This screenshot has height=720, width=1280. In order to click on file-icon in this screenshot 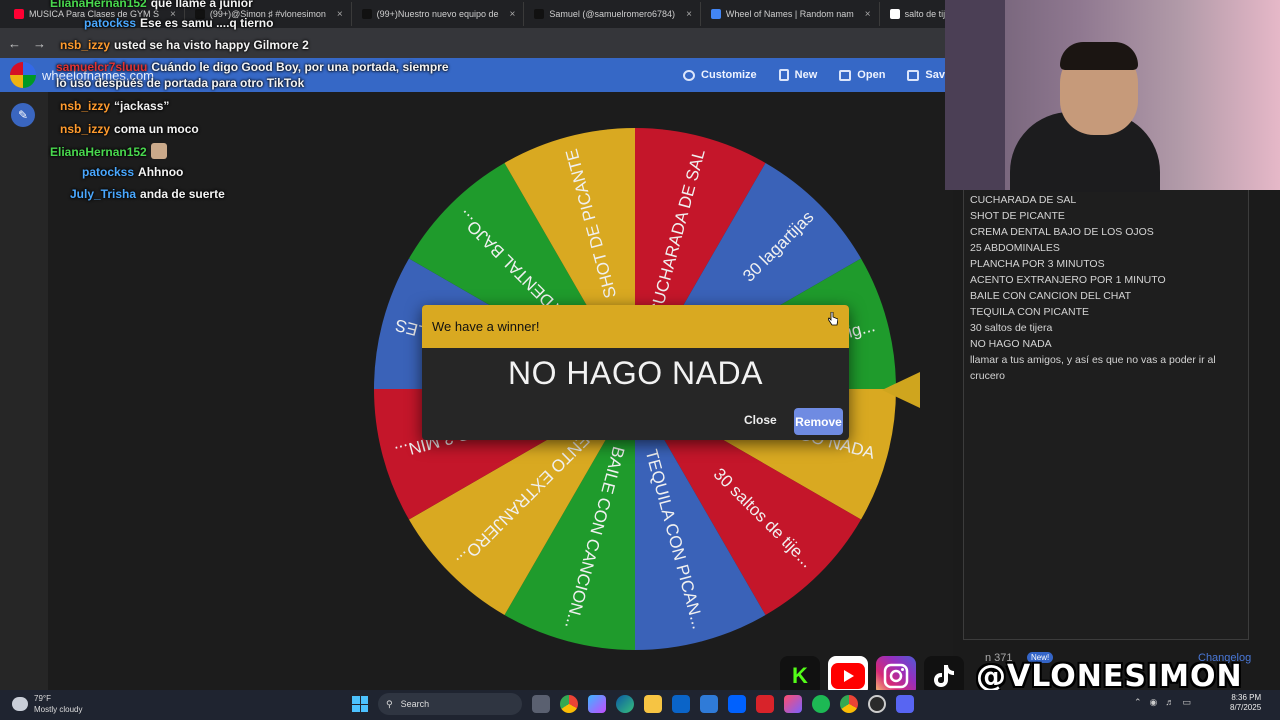, I will do `click(783, 75)`.